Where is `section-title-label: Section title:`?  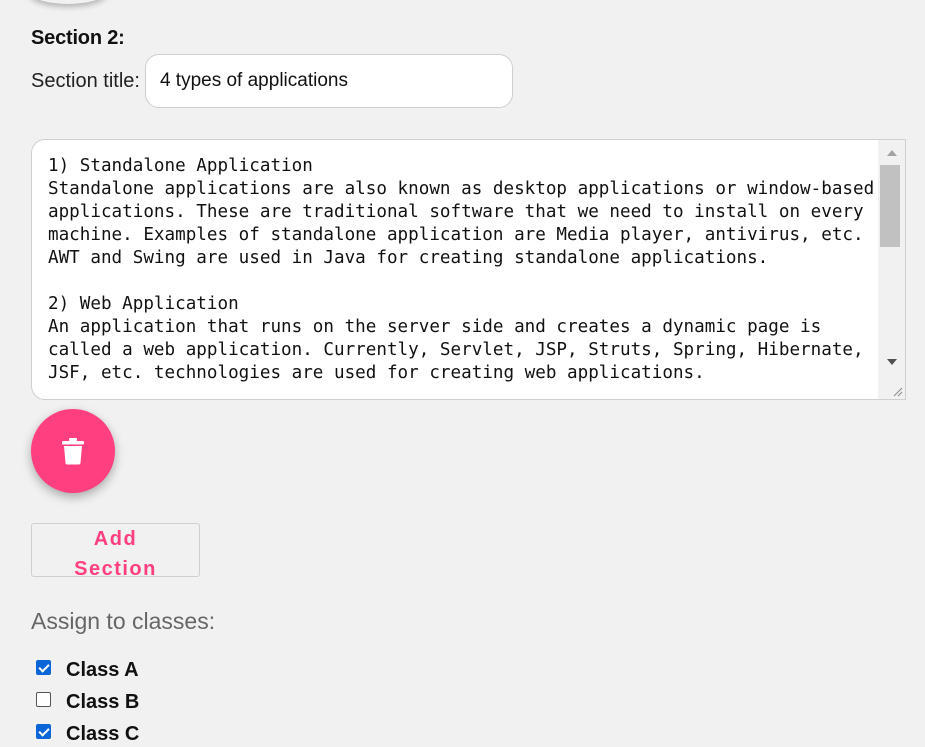 section-title-label: Section title: is located at coordinates (85, 80).